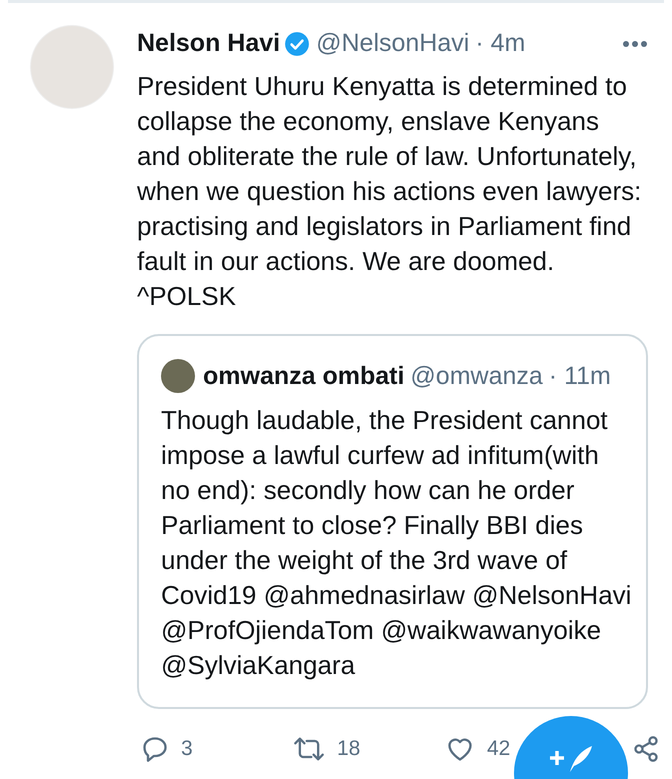 This screenshot has width=672, height=779. Describe the element at coordinates (187, 749) in the screenshot. I see `action-count: 3` at that location.